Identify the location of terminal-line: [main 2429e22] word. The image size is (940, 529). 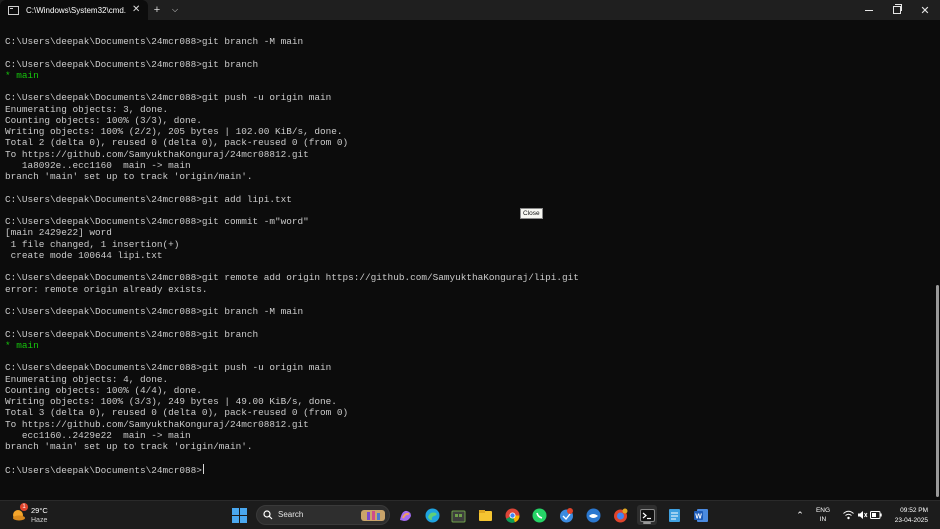
(58, 233).